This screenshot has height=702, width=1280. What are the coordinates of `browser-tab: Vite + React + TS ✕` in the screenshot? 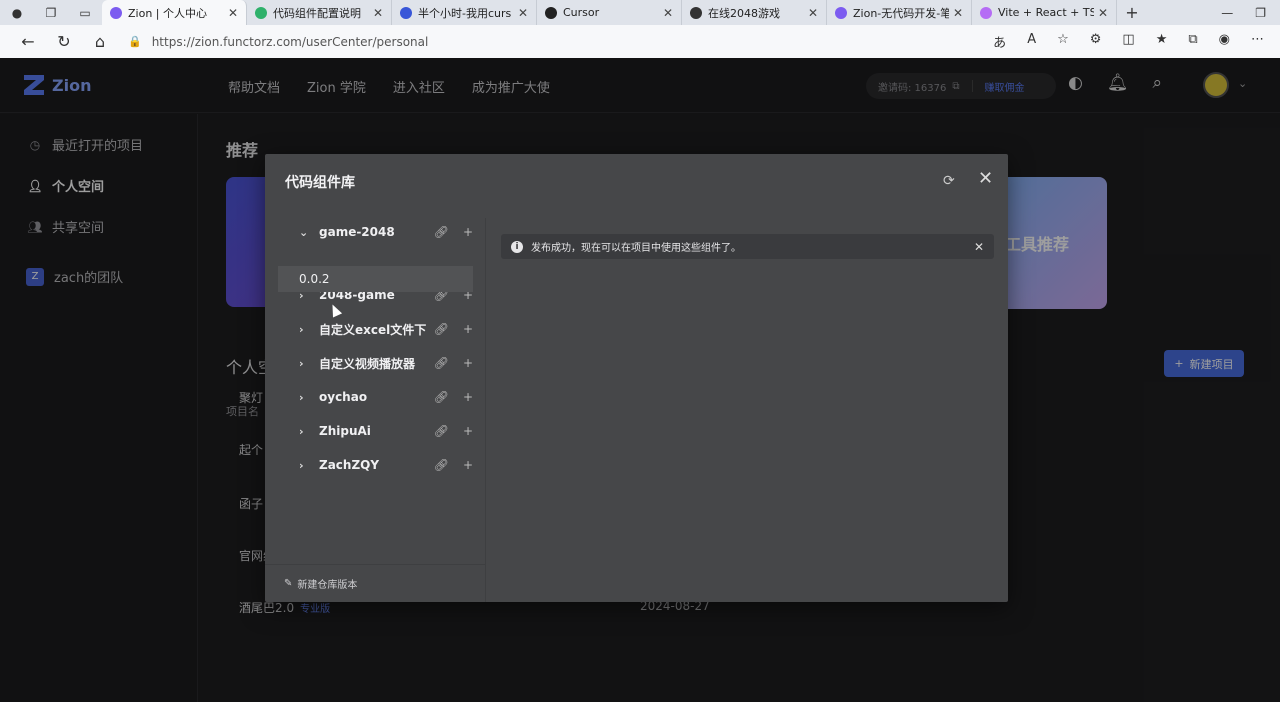 It's located at (1044, 12).